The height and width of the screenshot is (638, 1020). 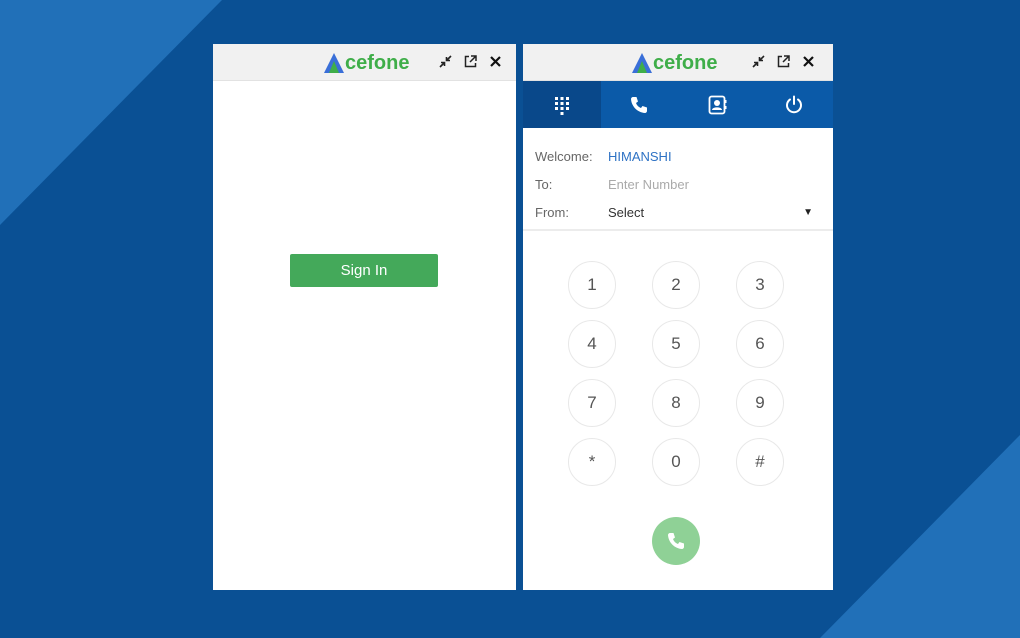 What do you see at coordinates (592, 462) in the screenshot?
I see `key-star: *` at bounding box center [592, 462].